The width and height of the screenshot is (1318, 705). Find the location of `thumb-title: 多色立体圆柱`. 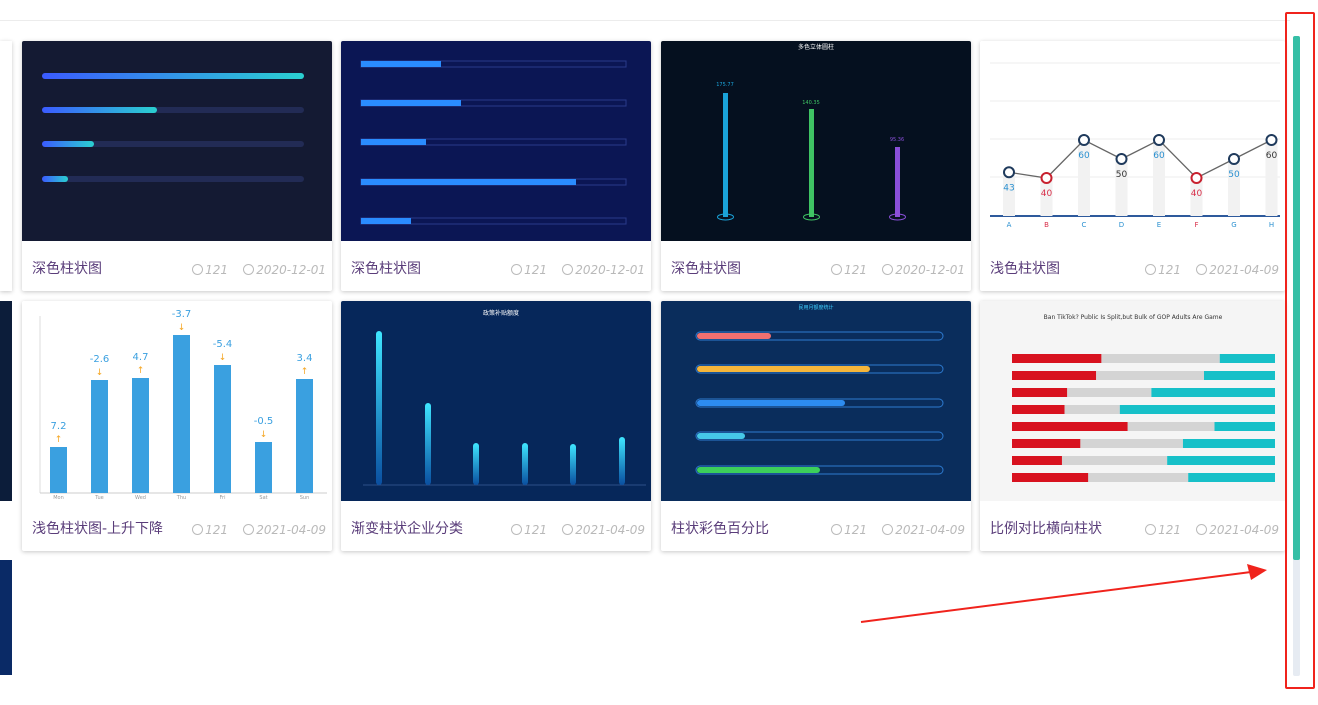

thumb-title: 多色立体圆柱 is located at coordinates (816, 47).